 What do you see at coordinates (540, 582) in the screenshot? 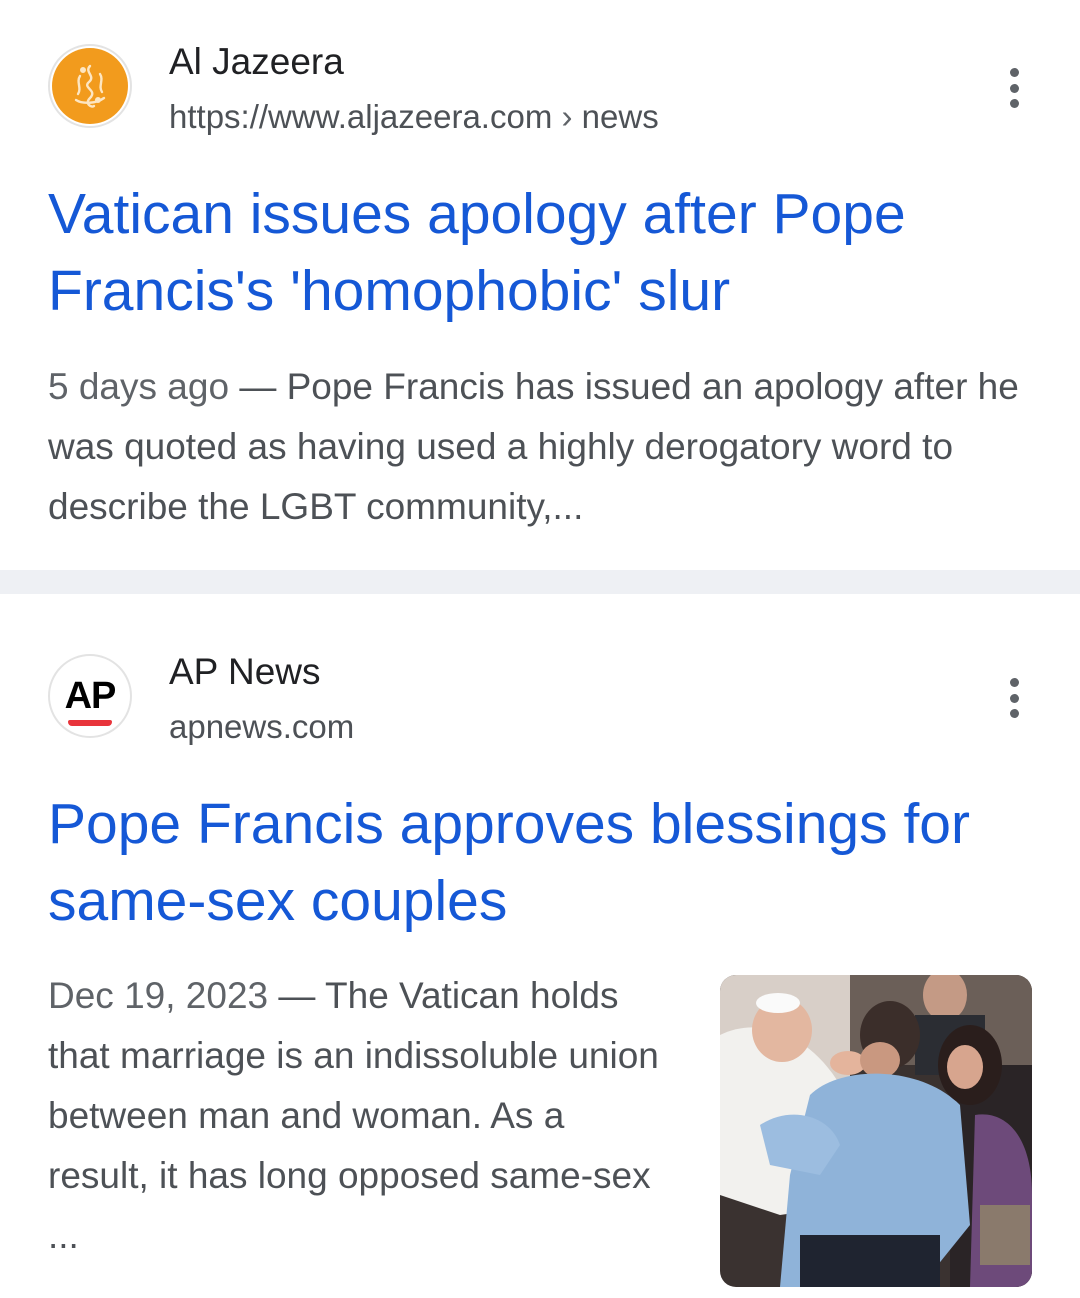
I see `result-divider` at bounding box center [540, 582].